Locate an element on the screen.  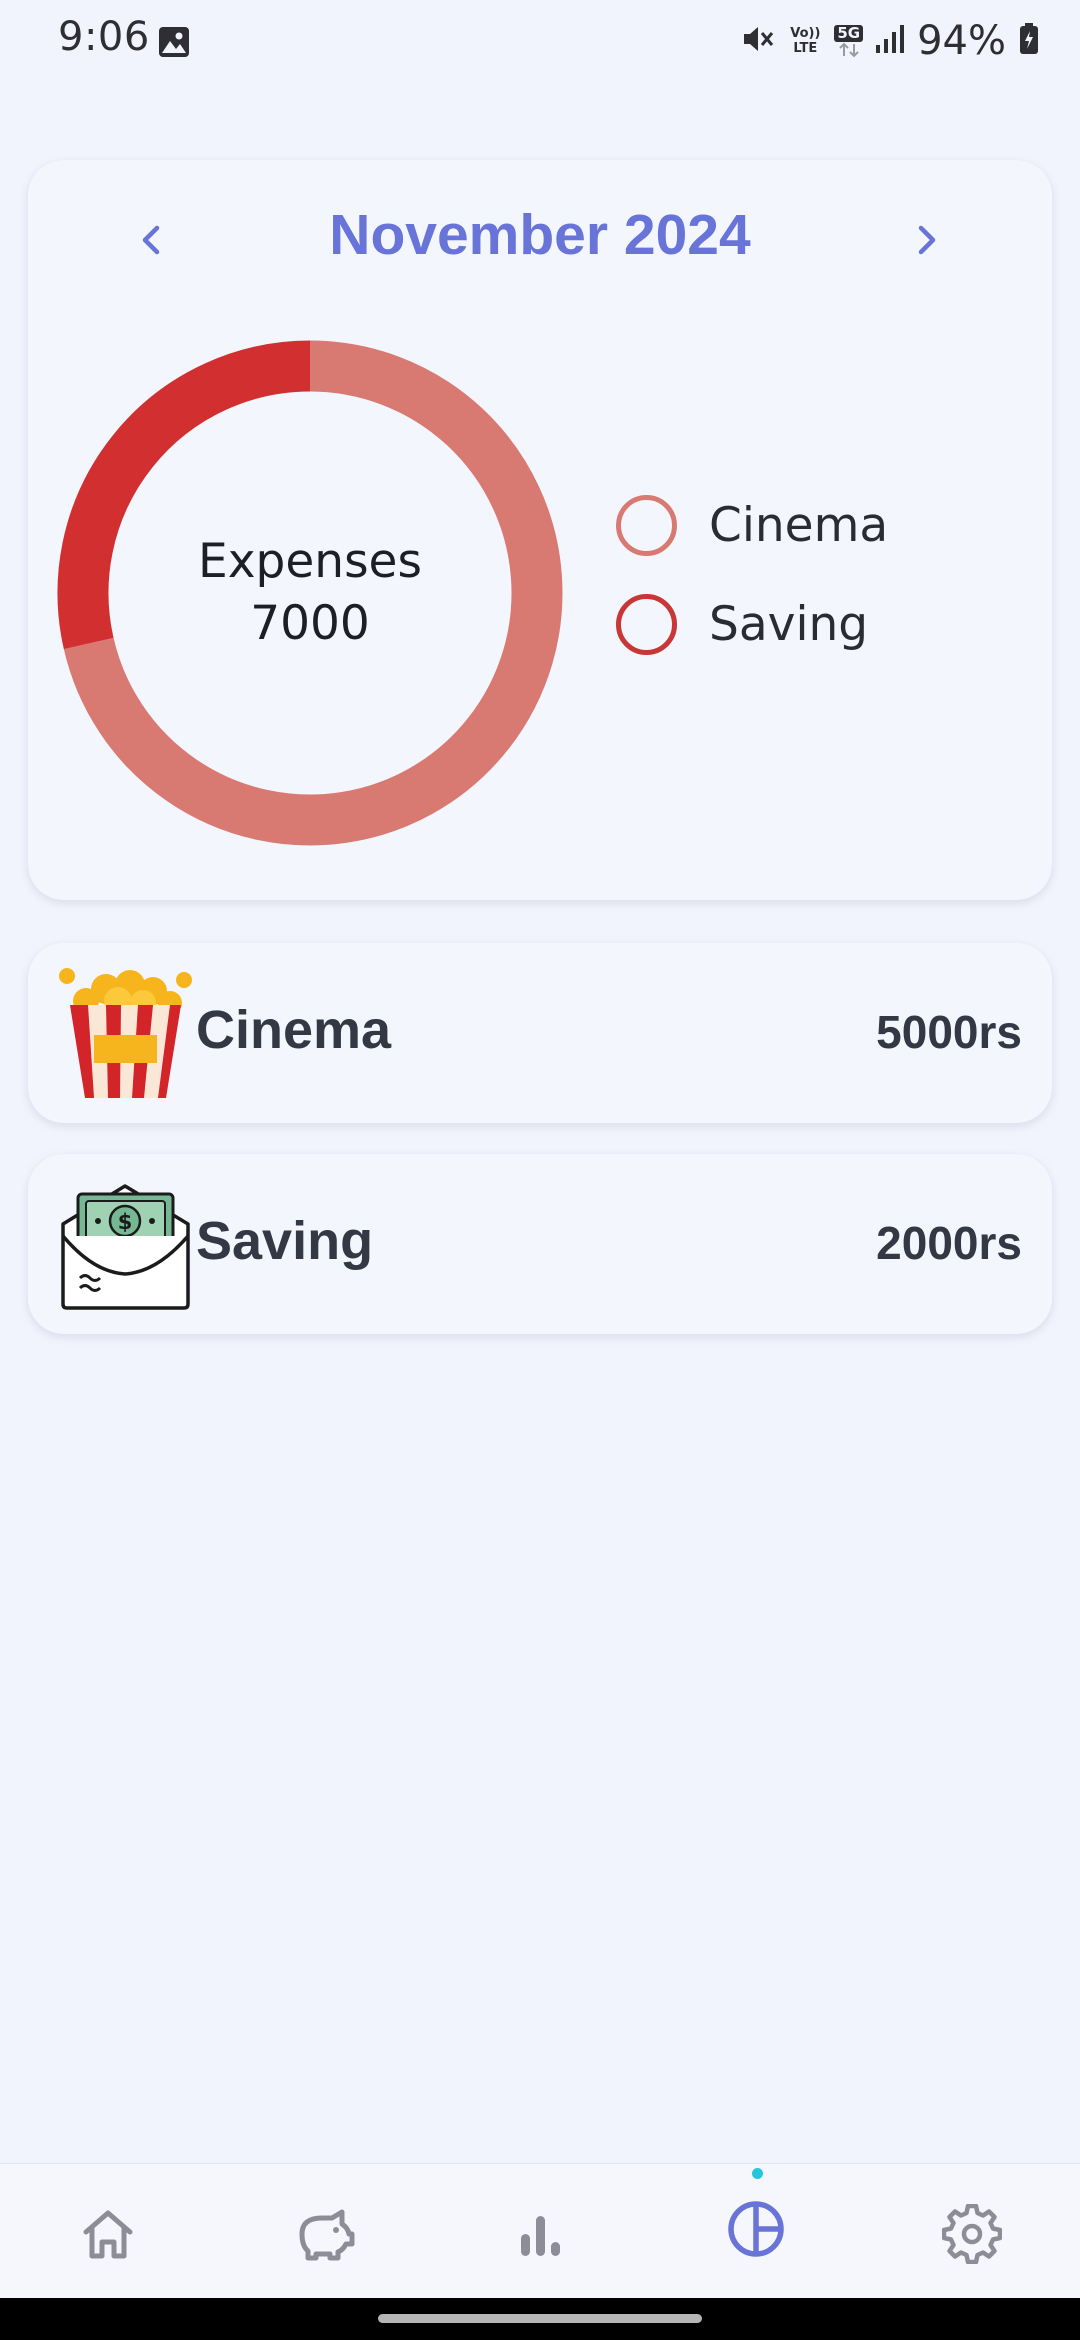
legend-label-cinema: Cinema is located at coordinates (799, 525).